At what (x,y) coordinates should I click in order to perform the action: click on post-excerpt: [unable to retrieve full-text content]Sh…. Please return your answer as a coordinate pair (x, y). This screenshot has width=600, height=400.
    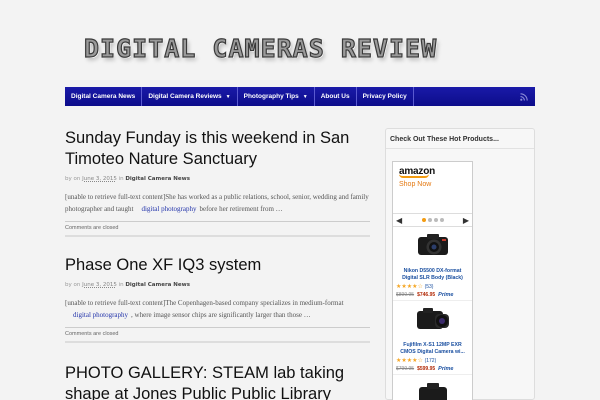
    Looking at the image, I should click on (217, 203).